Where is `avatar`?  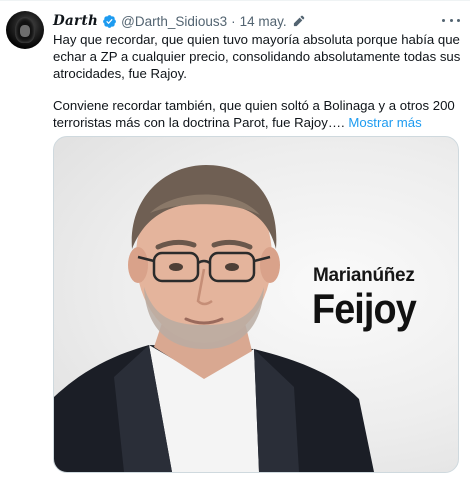 avatar is located at coordinates (25, 30).